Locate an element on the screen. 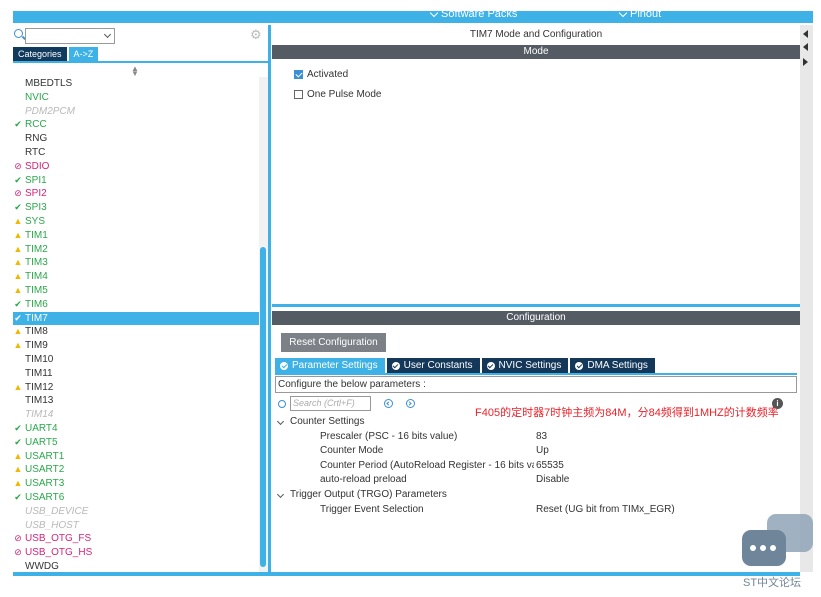 The height and width of the screenshot is (597, 821). list-item: ▲ TIM8 is located at coordinates (136, 332).